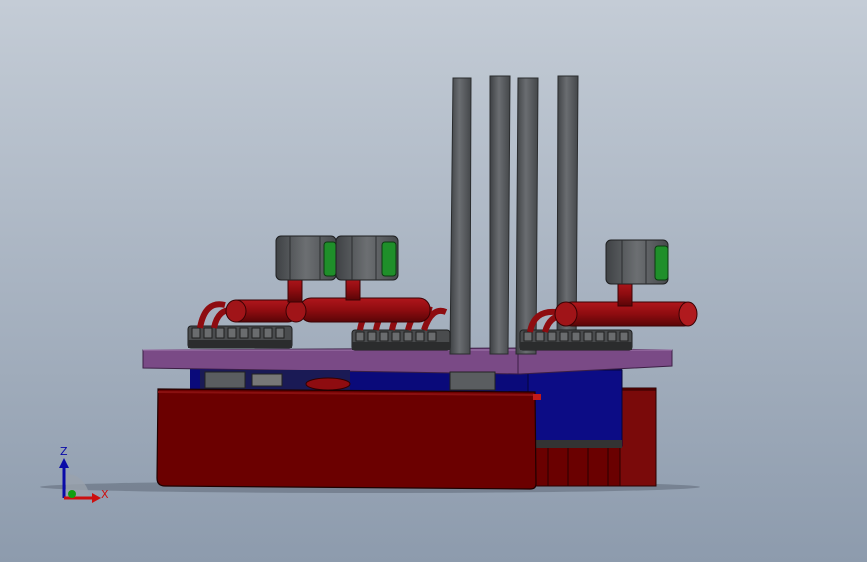 The width and height of the screenshot is (867, 562). Describe the element at coordinates (306, 258) in the screenshot. I see `motor-left` at that location.